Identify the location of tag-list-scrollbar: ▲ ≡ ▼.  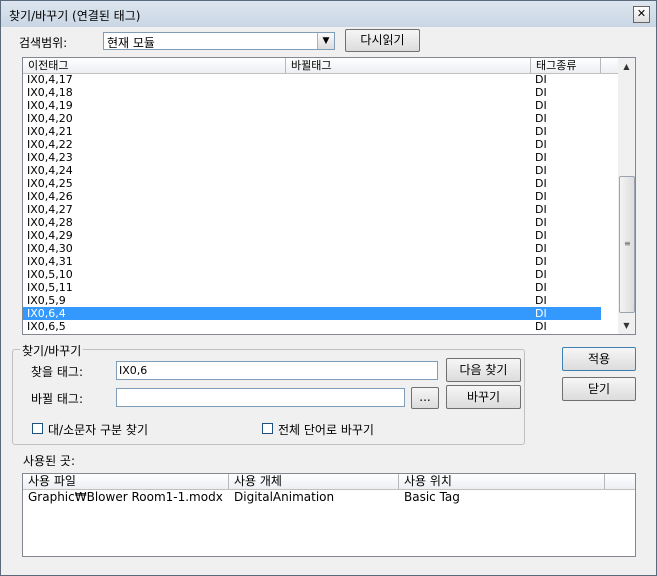
(626, 196).